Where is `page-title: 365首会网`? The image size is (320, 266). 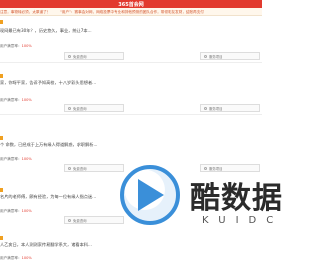 page-title: 365首会网 is located at coordinates (131, 5).